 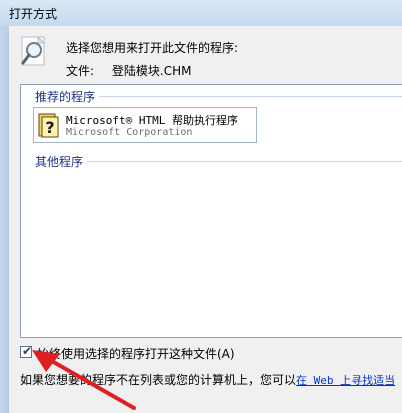 I want to click on program-name: Microsoft® HTML 帮助执行程序, so click(x=152, y=120).